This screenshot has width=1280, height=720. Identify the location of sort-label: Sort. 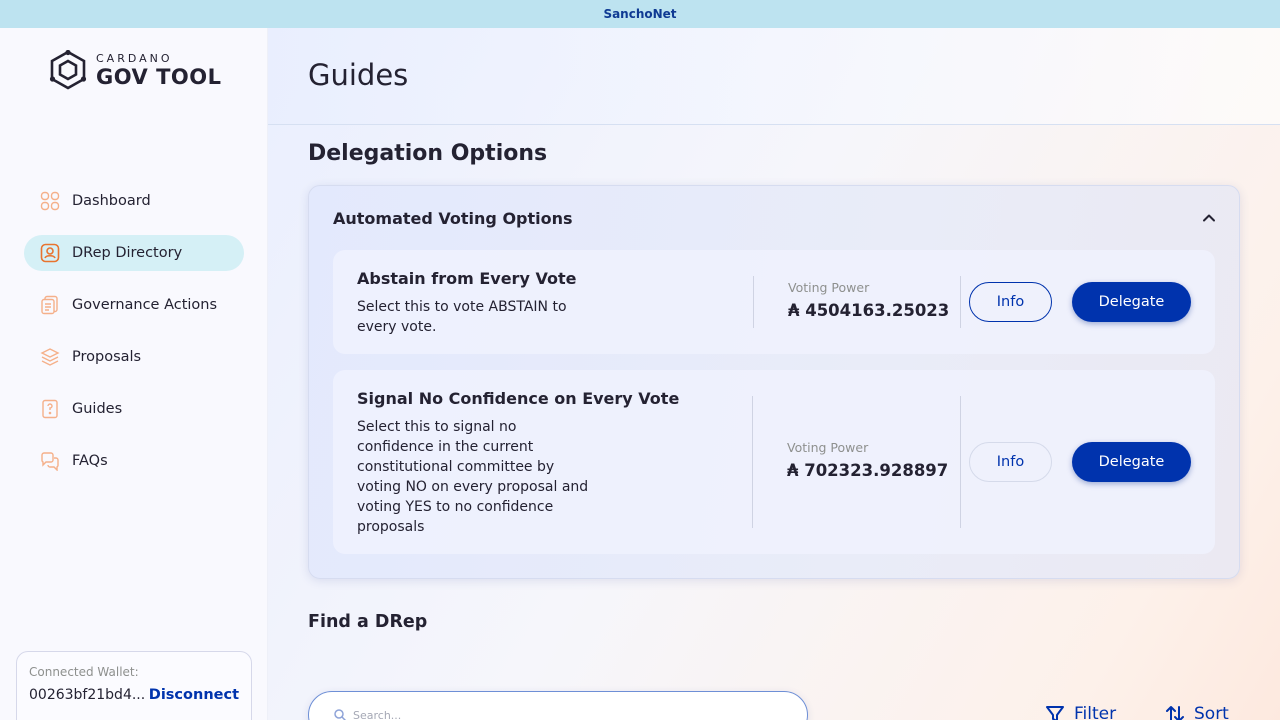
(1211, 712).